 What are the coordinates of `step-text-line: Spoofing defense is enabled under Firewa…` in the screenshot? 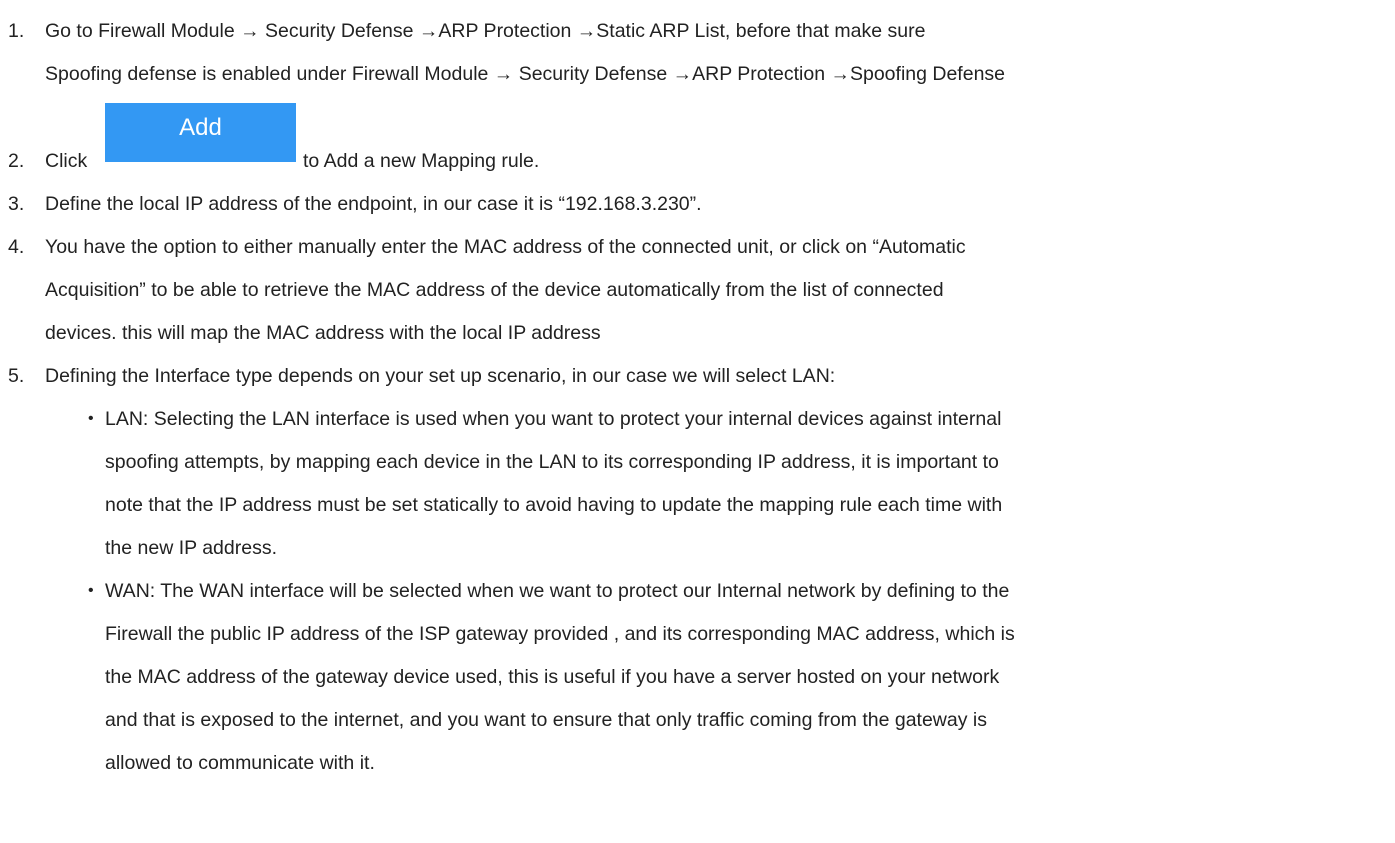 It's located at (525, 74).